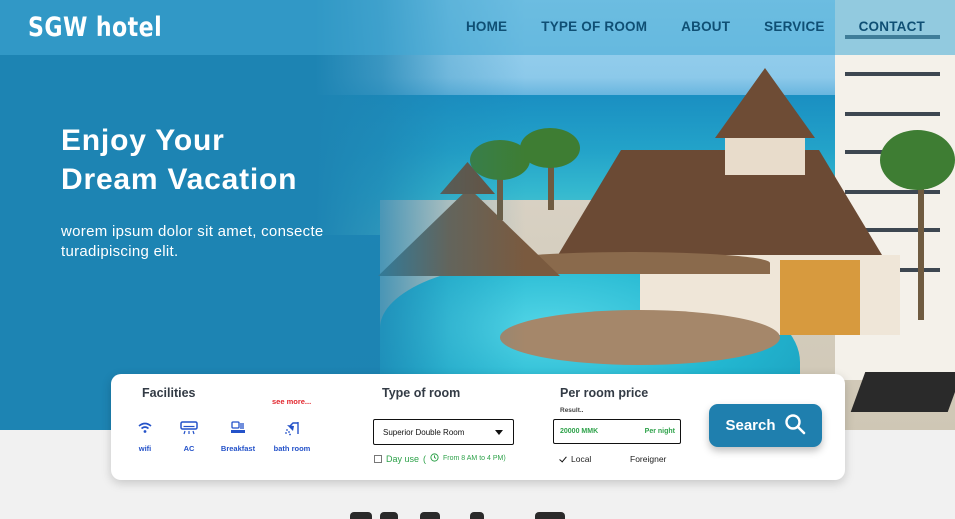 The height and width of the screenshot is (519, 955). Describe the element at coordinates (659, 431) in the screenshot. I see `price-unit: Per night` at that location.